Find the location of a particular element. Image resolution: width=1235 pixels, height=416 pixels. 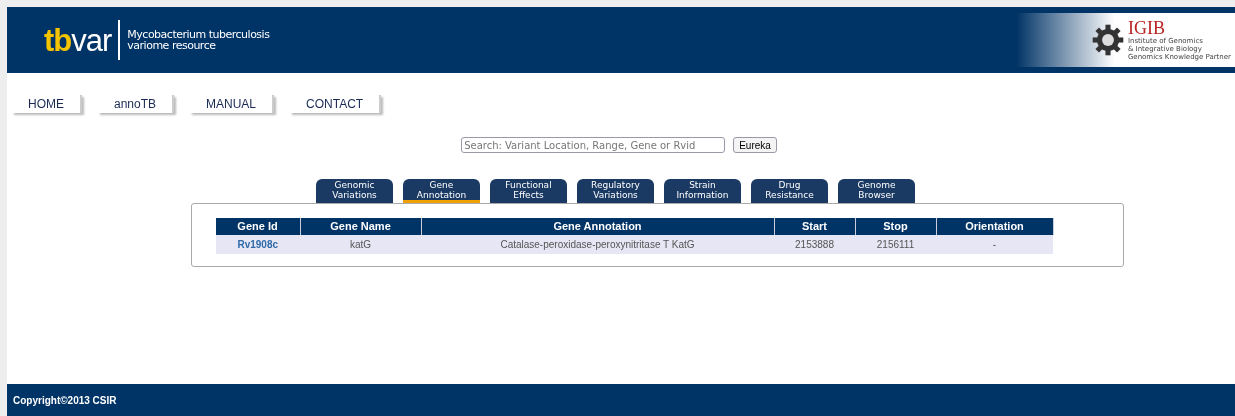

tab: Functional Effects is located at coordinates (528, 191).